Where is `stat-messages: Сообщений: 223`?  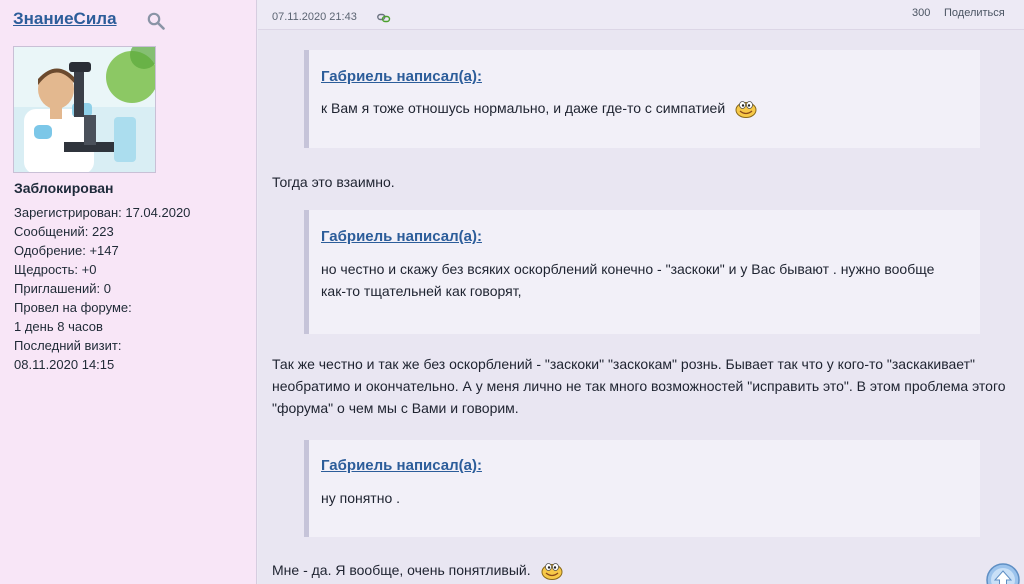
stat-messages: Сообщений: 223 is located at coordinates (64, 231).